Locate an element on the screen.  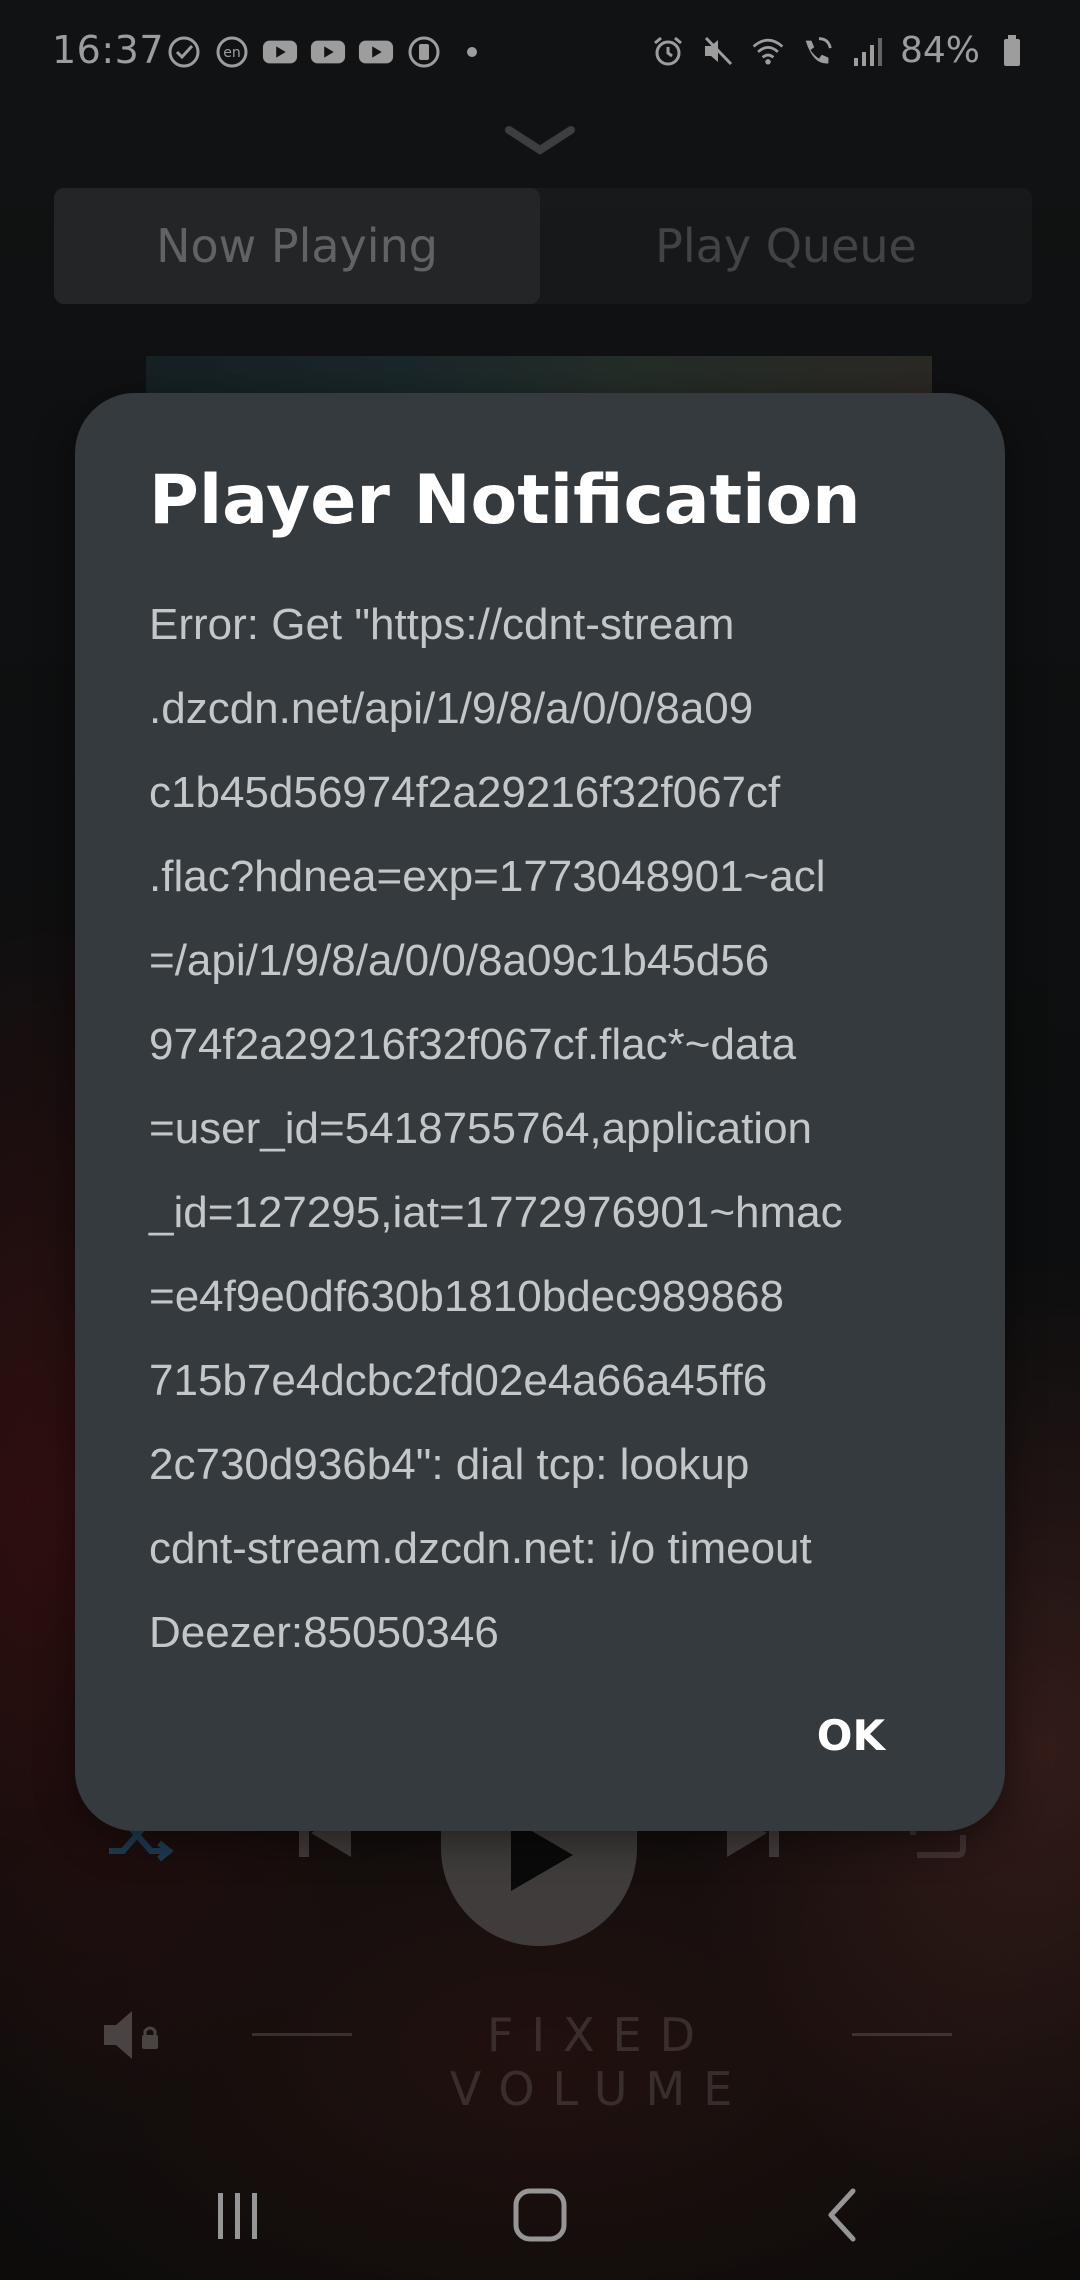
message-line: .dzcdn.net/api/1/9/8/a/0/0/8a09 is located at coordinates (451, 708).